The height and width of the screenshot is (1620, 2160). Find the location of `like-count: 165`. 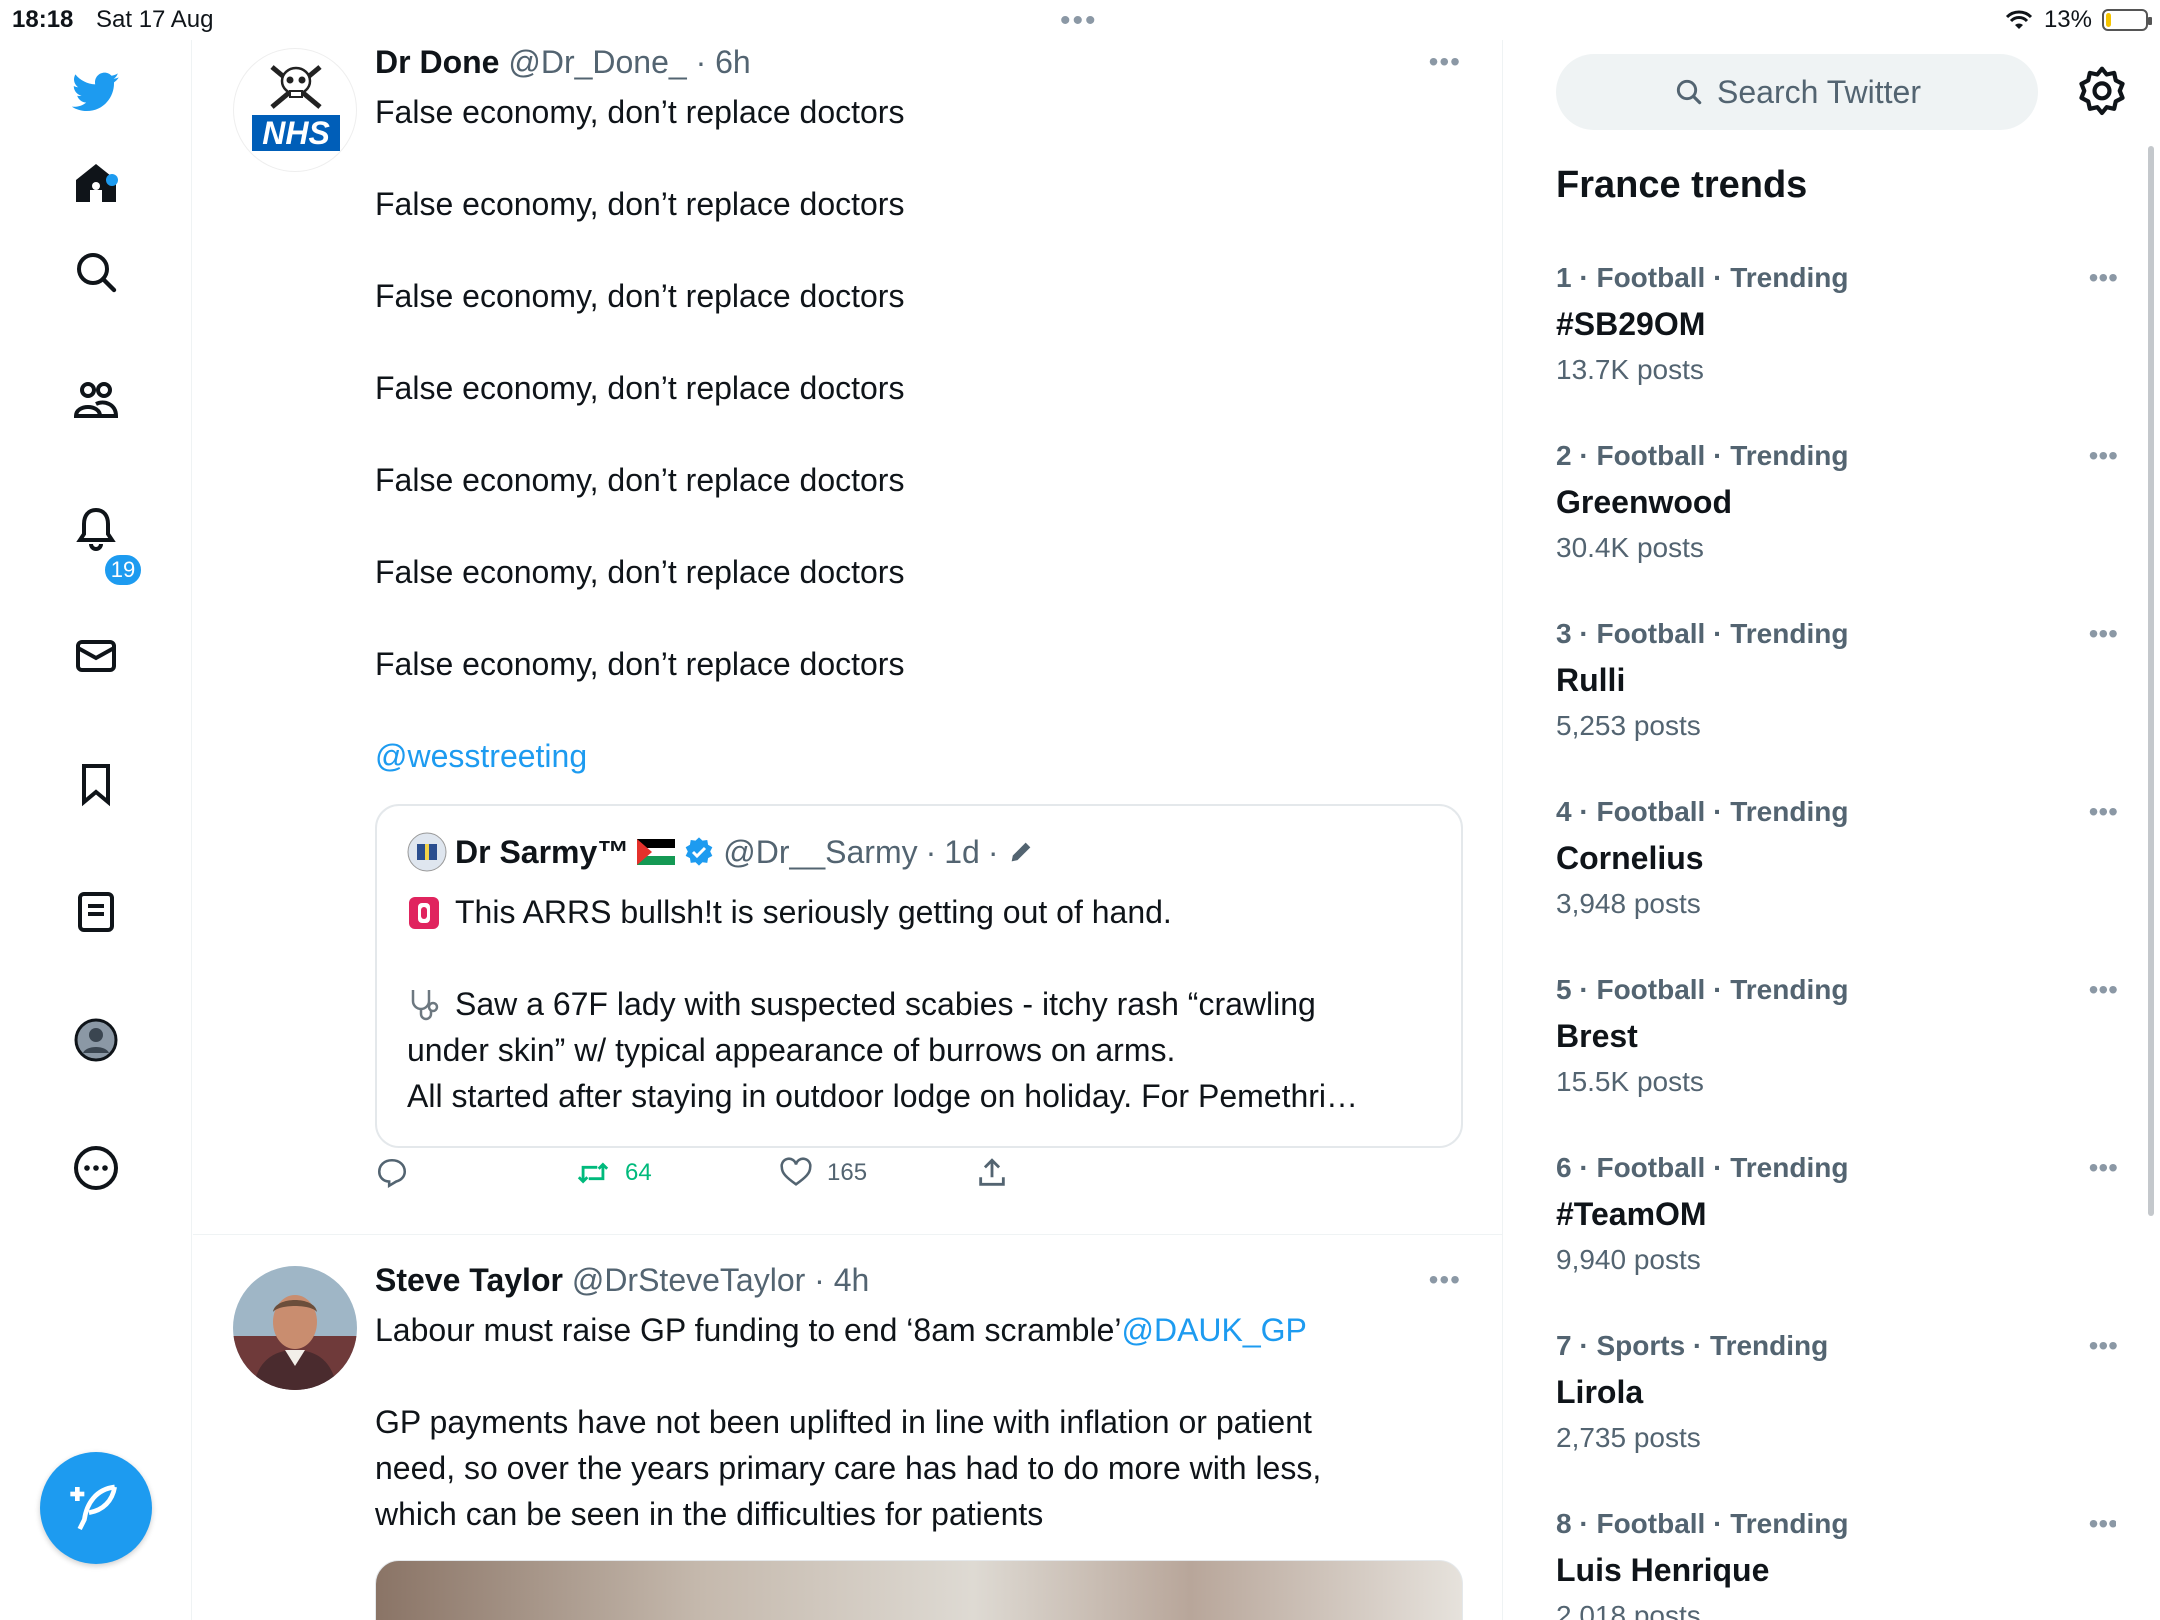

like-count: 165 is located at coordinates (847, 1172).